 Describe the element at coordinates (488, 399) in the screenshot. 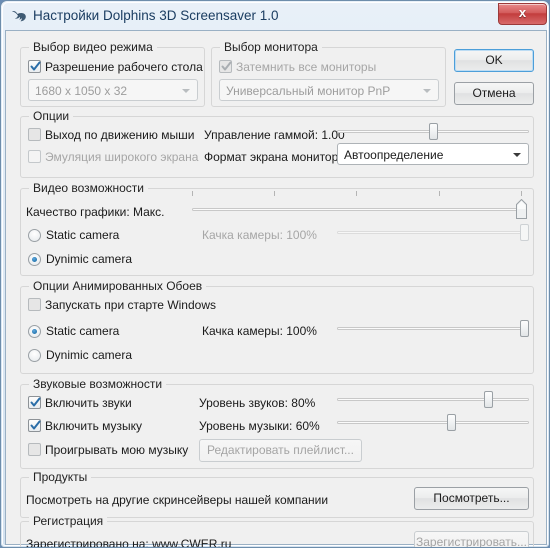

I see `sound-level-thumb` at that location.